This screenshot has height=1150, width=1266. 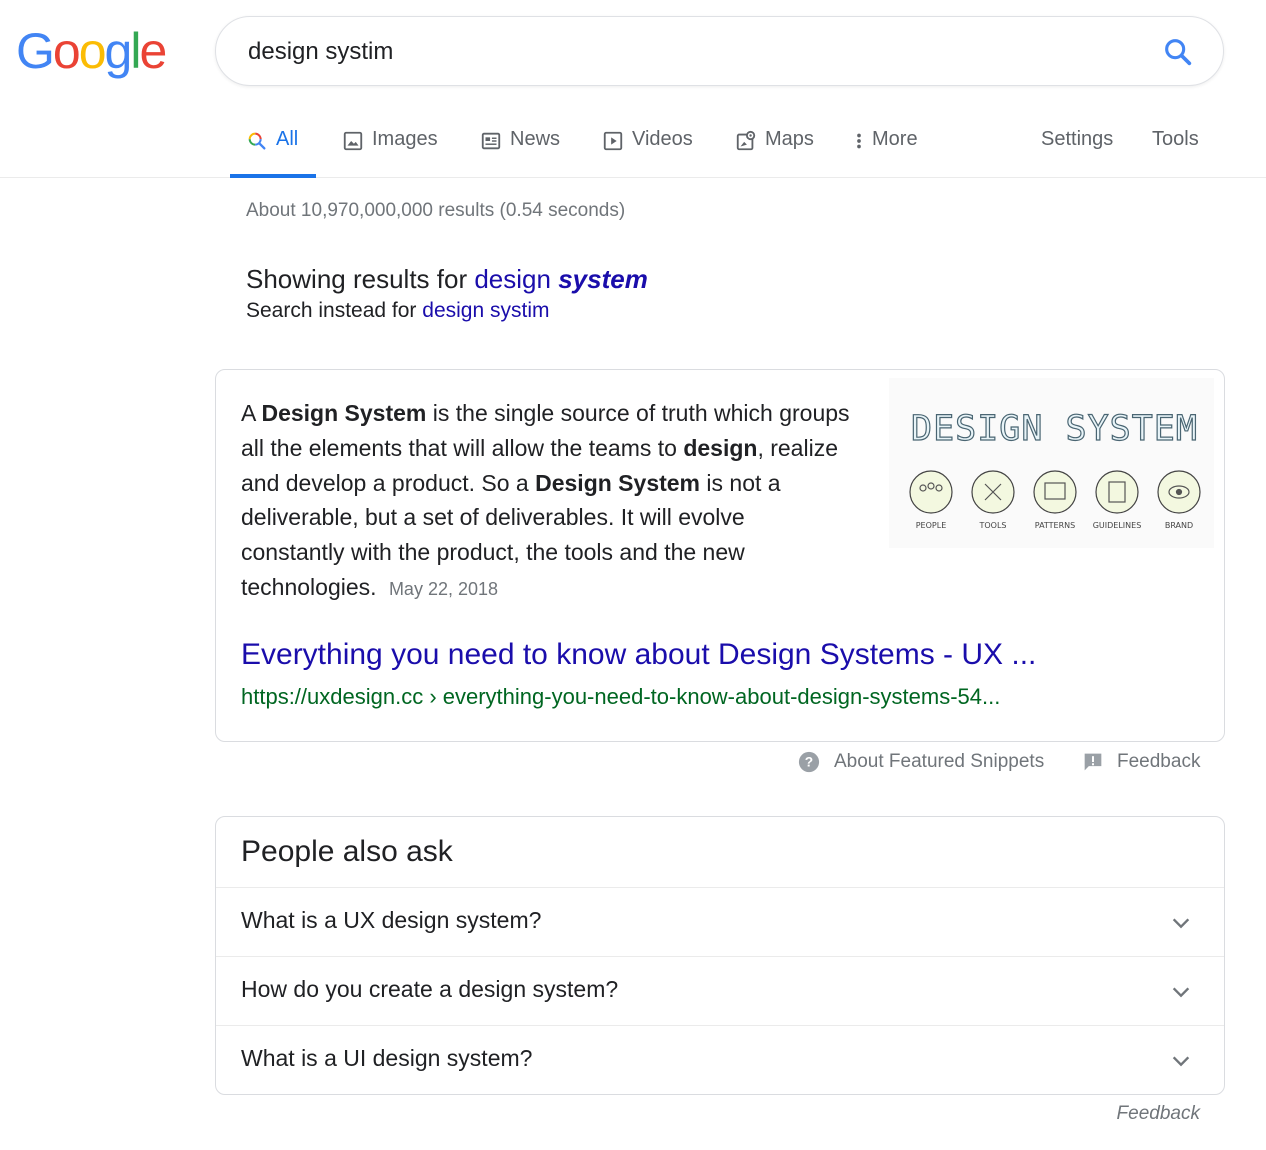 What do you see at coordinates (1077, 139) in the screenshot?
I see `settings-link: Settings` at bounding box center [1077, 139].